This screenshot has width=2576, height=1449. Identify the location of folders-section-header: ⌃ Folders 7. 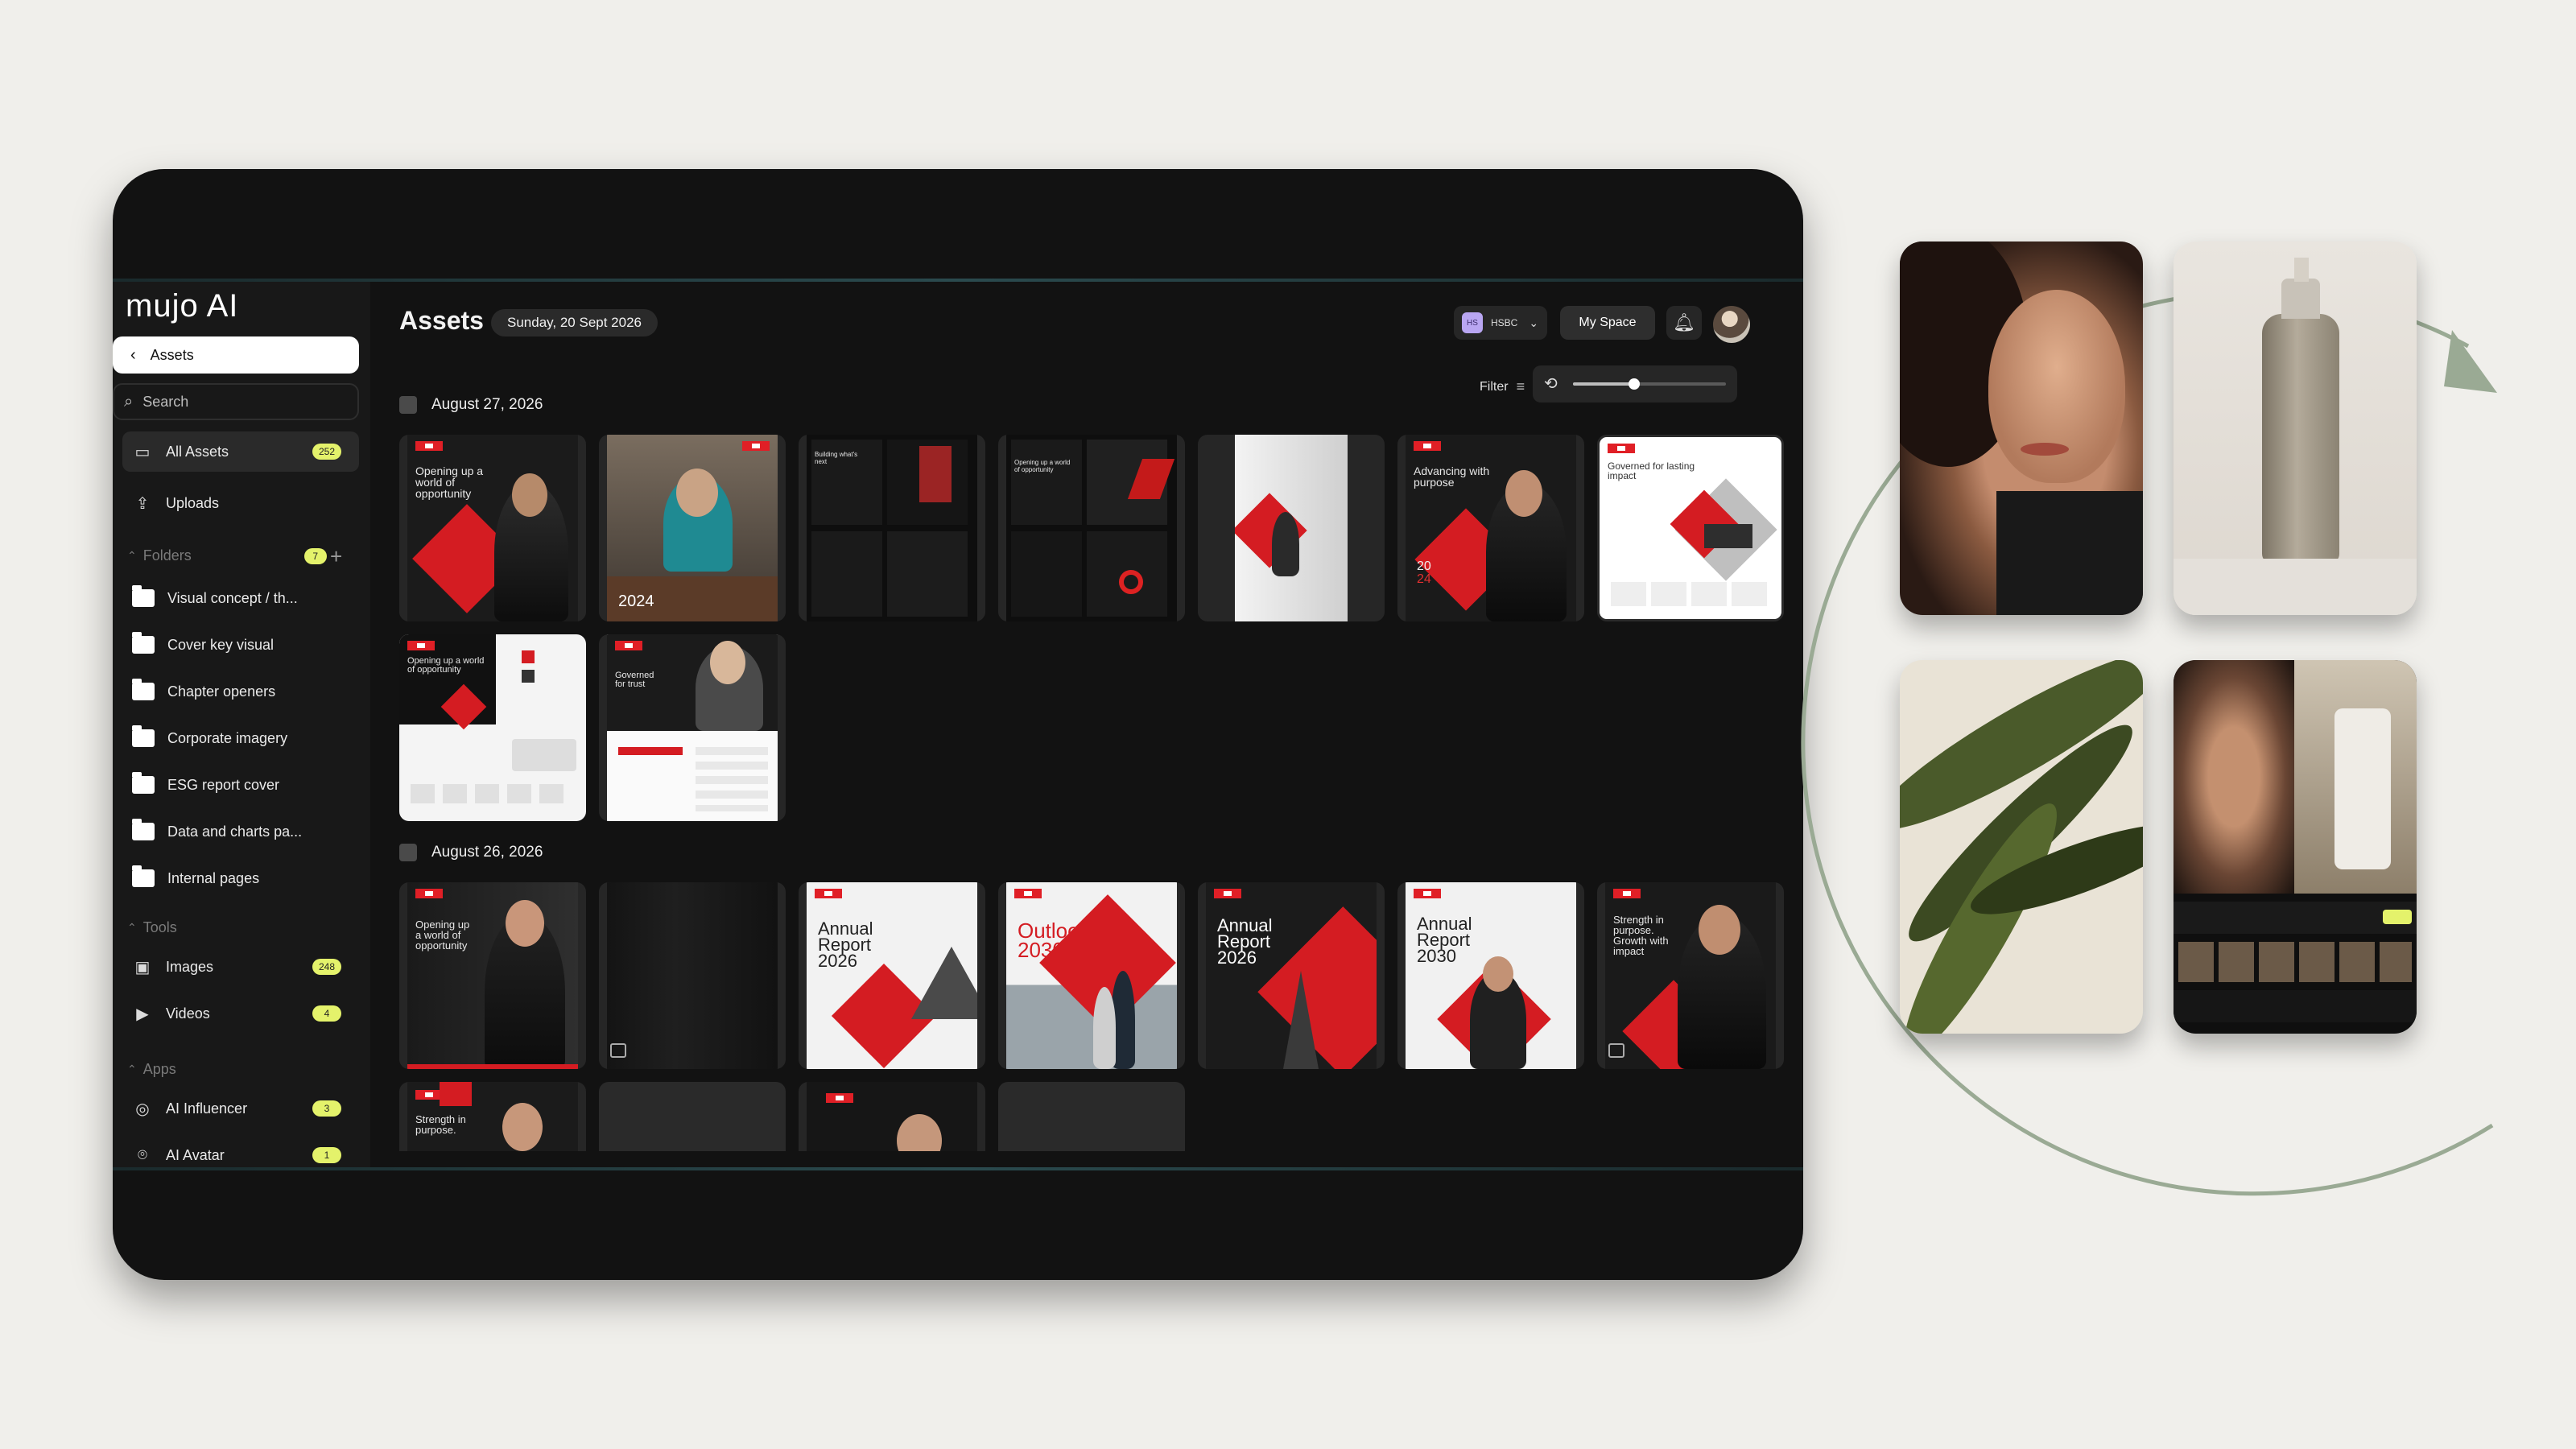
(227, 555).